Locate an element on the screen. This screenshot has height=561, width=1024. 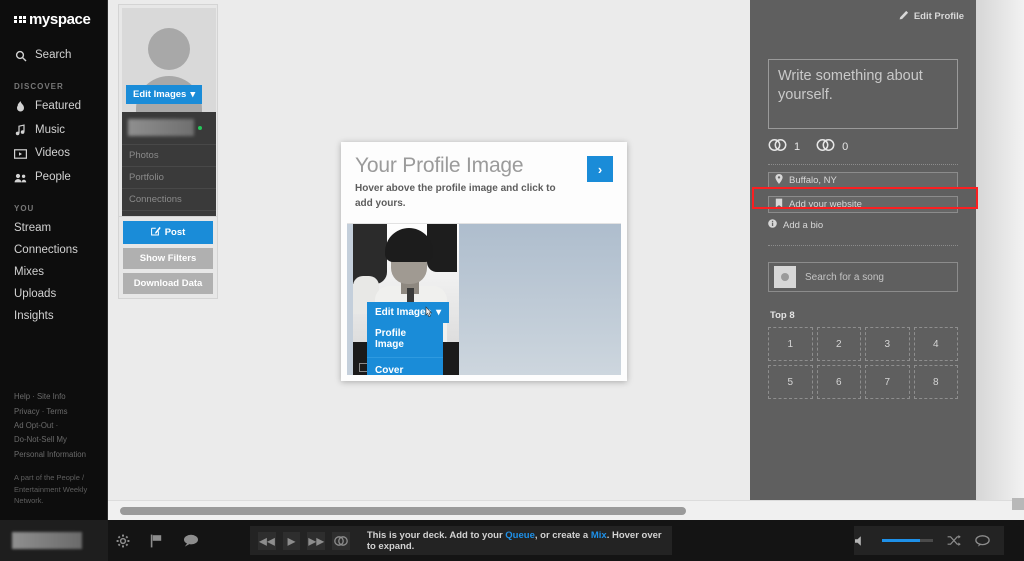
search-icon is located at coordinates (20, 55).